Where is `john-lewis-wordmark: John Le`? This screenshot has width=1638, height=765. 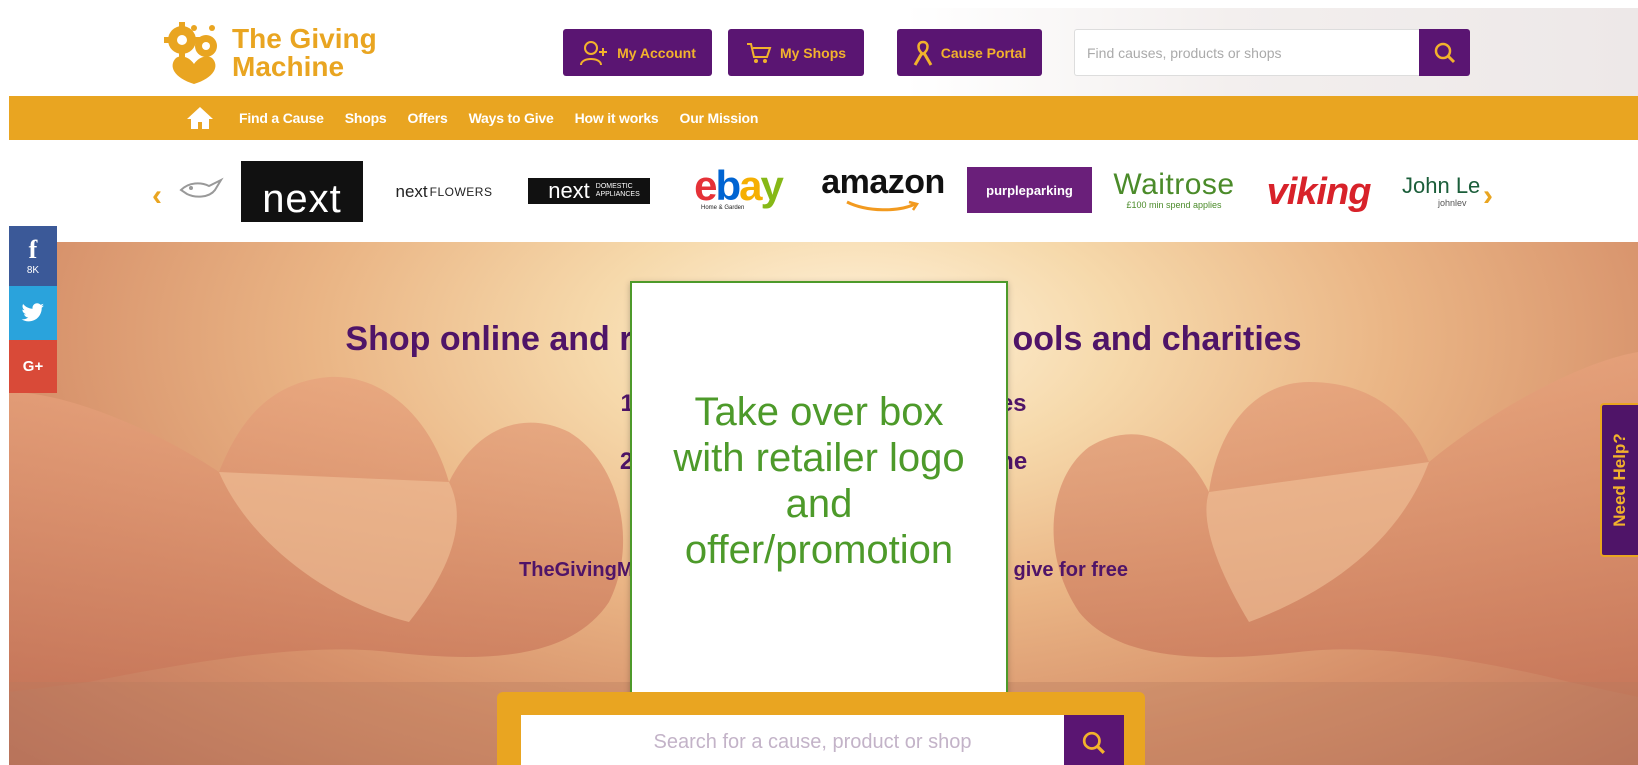
john-lewis-wordmark: John Le is located at coordinates (1441, 185).